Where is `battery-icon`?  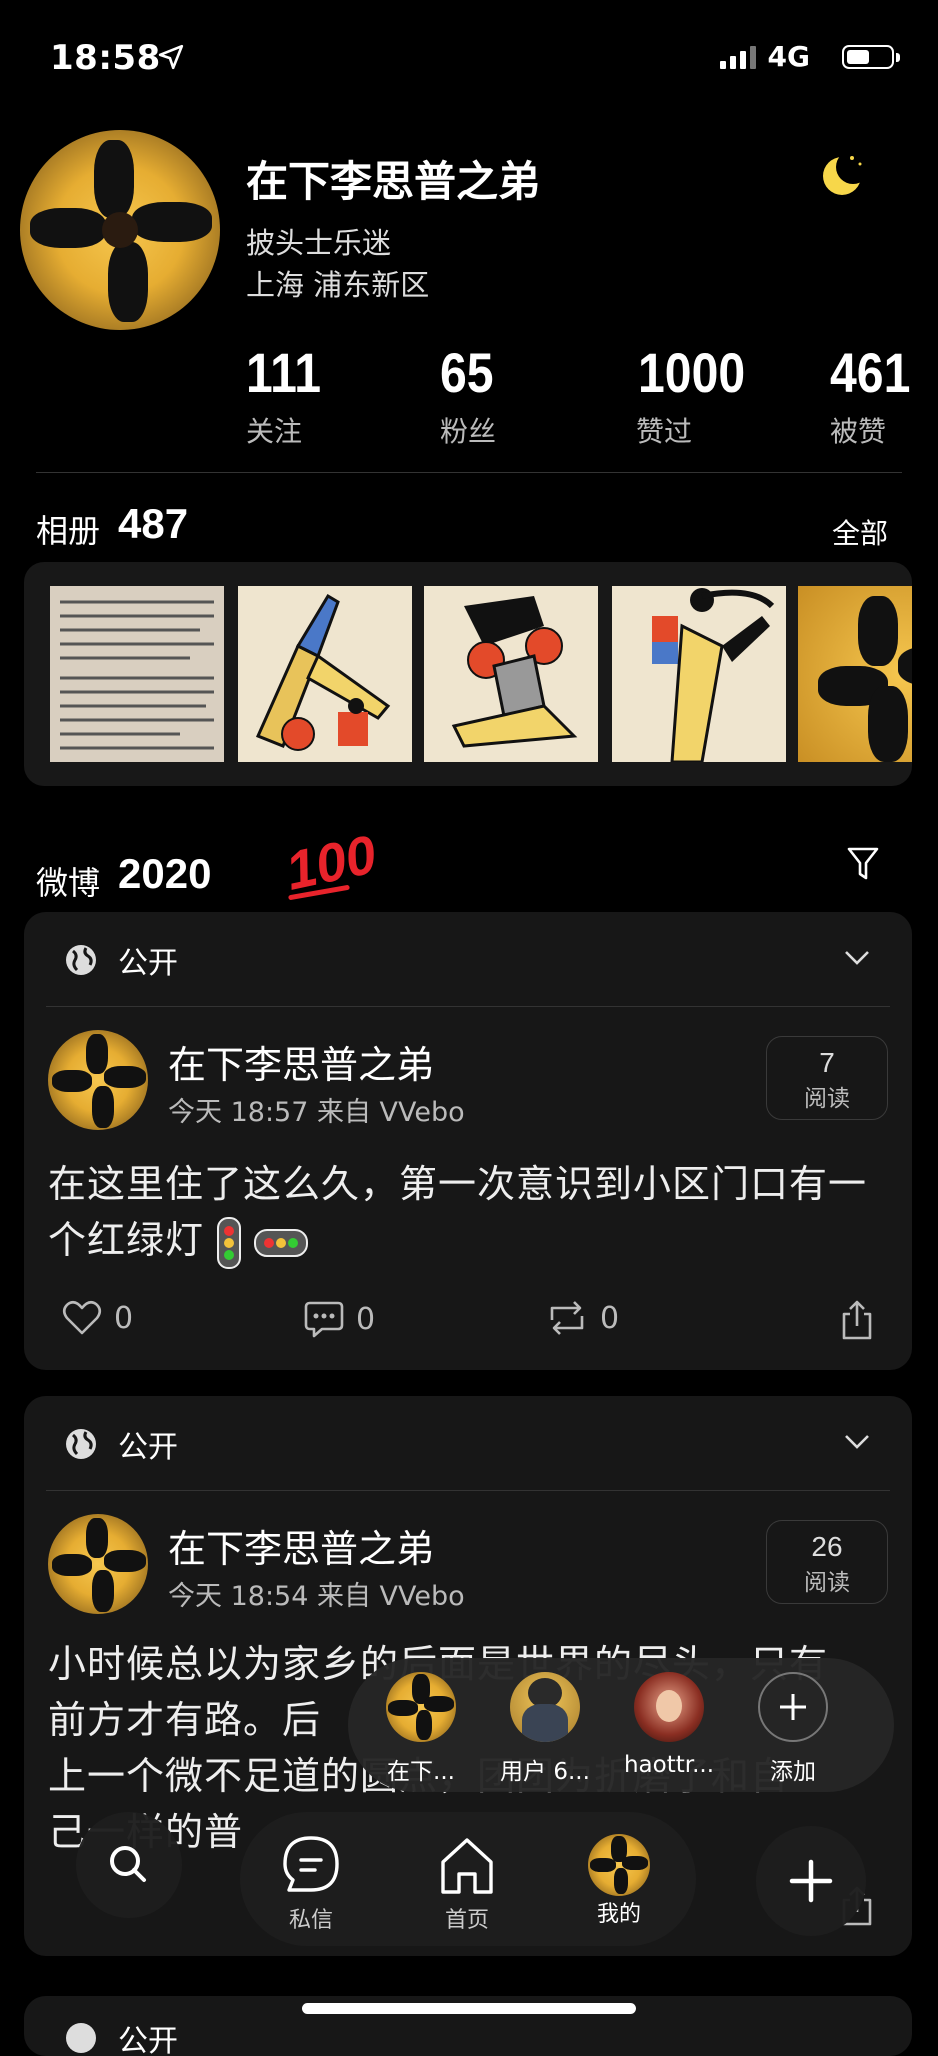
battery-icon is located at coordinates (868, 57).